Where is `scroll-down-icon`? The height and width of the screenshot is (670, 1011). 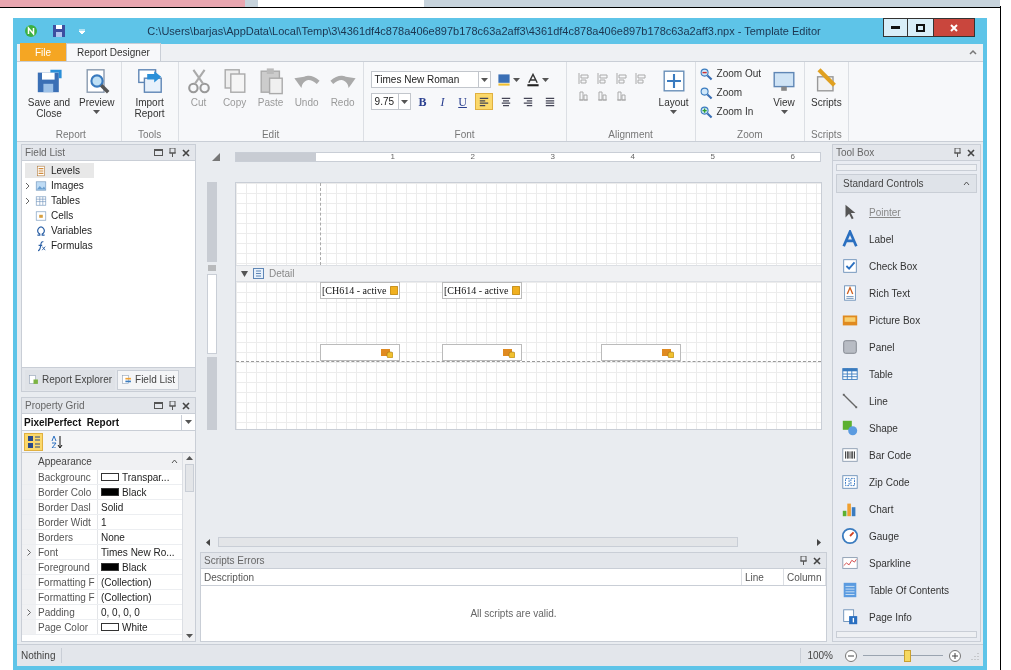
scroll-down-icon is located at coordinates (189, 636).